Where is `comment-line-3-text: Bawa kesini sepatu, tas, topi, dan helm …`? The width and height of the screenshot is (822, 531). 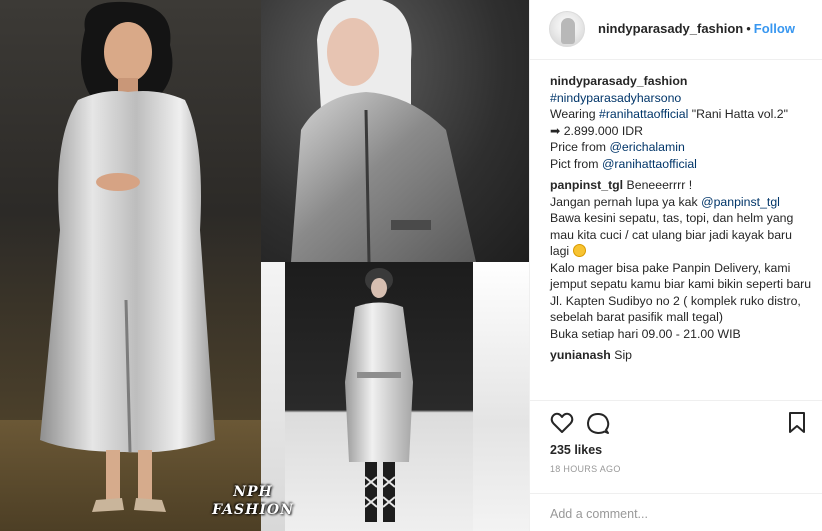 comment-line-3-text: Bawa kesini sepatu, tas, topi, dan helm … is located at coordinates (672, 234).